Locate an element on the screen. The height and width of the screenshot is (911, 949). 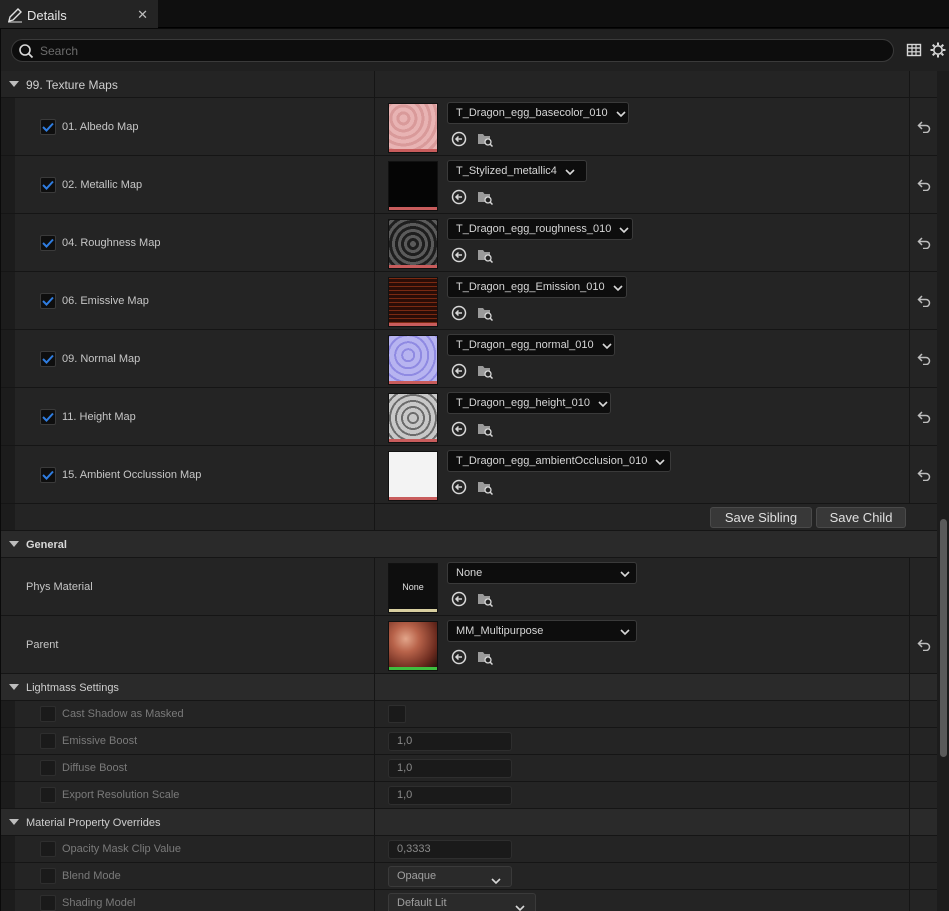
property-label: Emissive Boost is located at coordinates (100, 741).